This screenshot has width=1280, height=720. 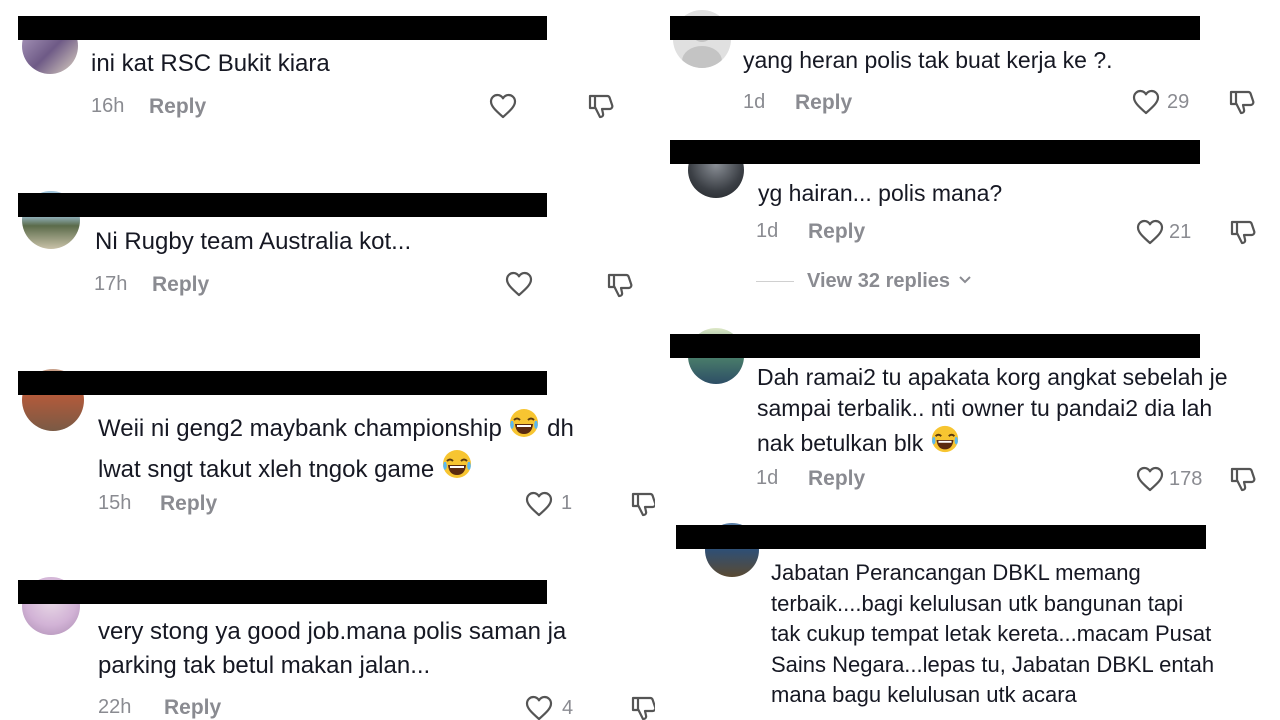 I want to click on comment-time: 22h, so click(x=115, y=707).